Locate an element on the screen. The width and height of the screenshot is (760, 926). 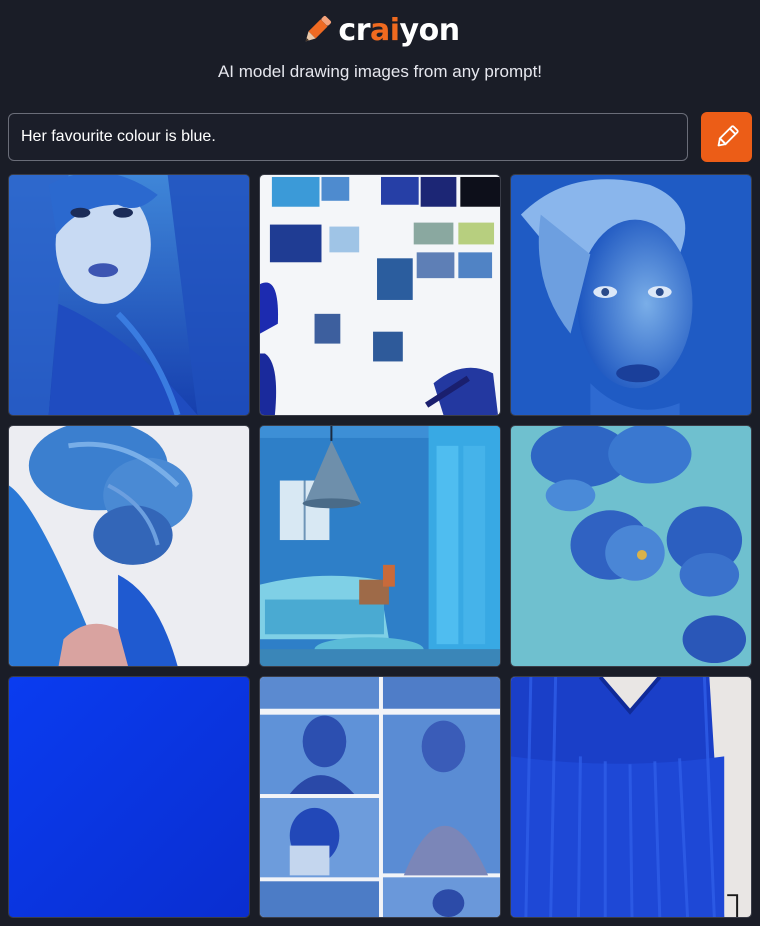
image-tile-pleated-dress is located at coordinates (631, 797).